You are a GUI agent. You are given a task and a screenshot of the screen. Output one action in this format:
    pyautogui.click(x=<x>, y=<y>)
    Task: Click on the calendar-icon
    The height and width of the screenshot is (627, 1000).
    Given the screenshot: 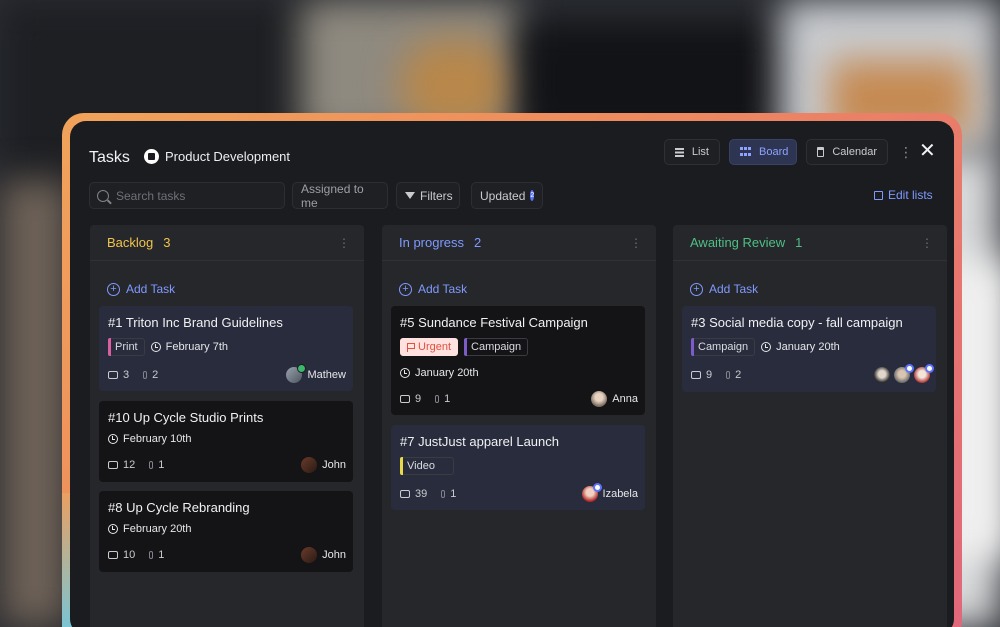 What is the action you would take?
    pyautogui.click(x=821, y=152)
    